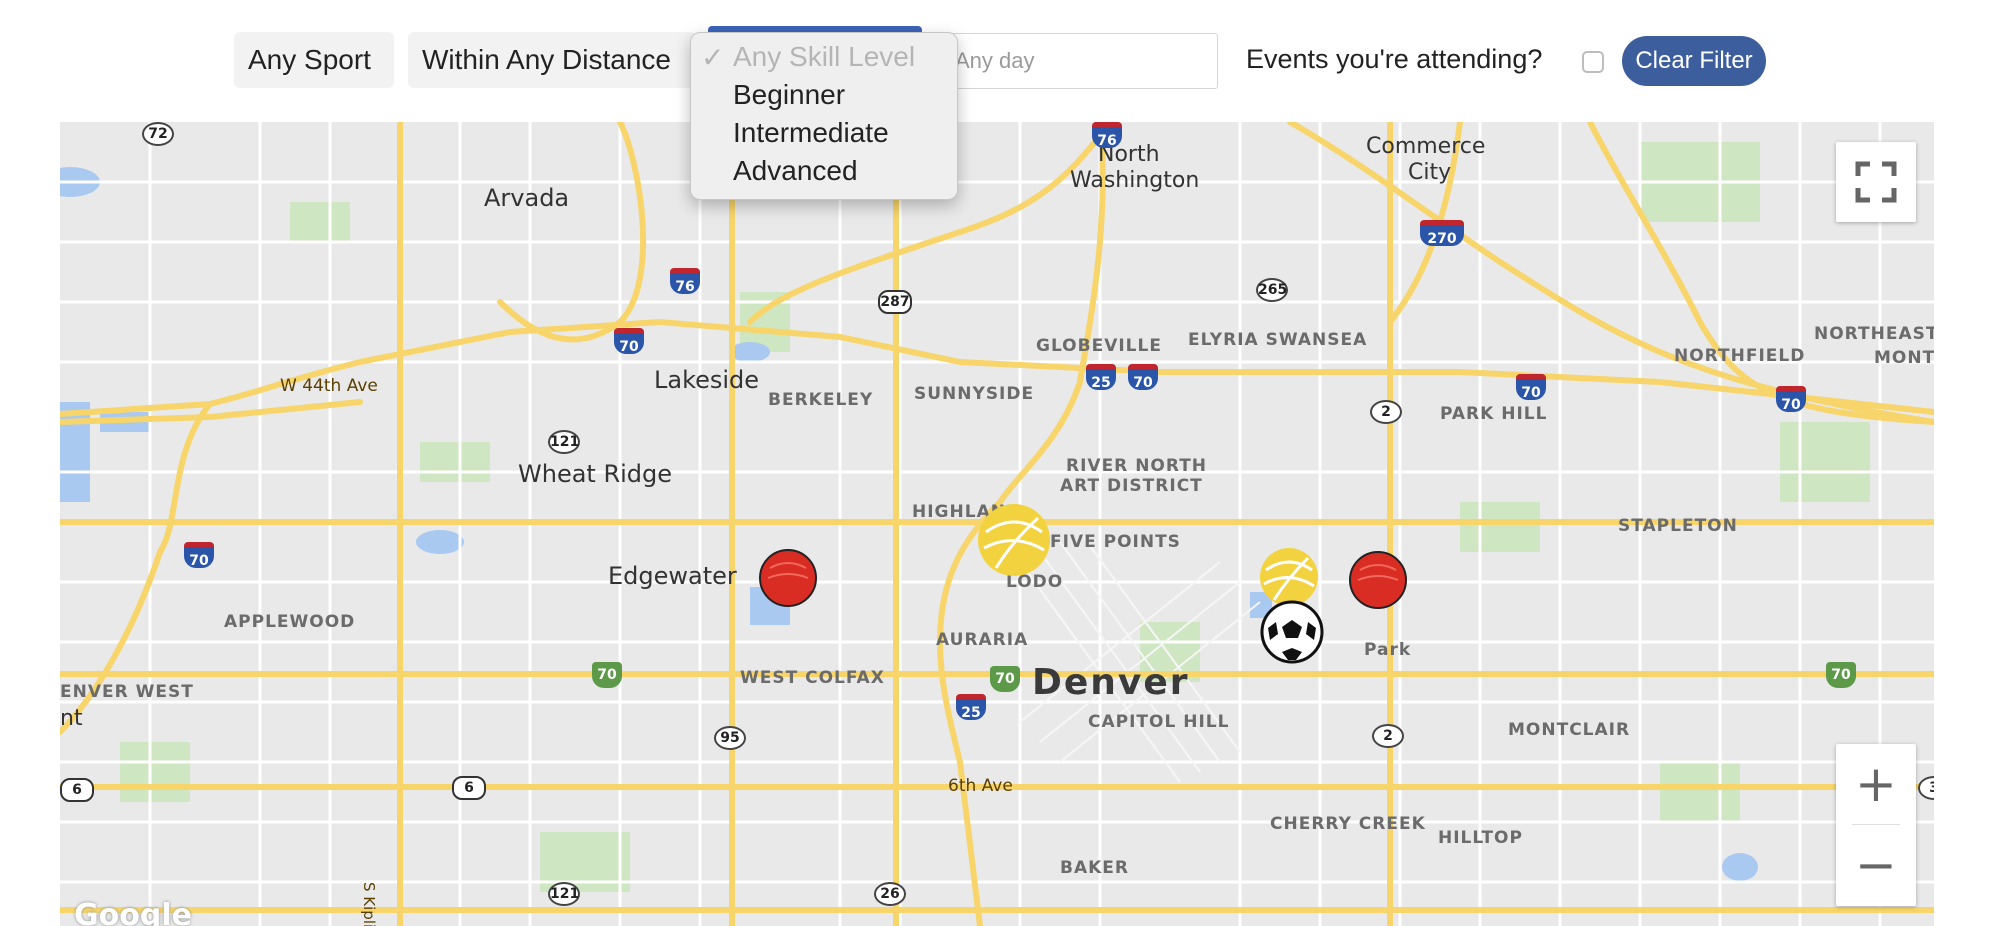 The image size is (1994, 926). Describe the element at coordinates (1494, 414) in the screenshot. I see `map-label-park-hill: PARK HILL` at that location.